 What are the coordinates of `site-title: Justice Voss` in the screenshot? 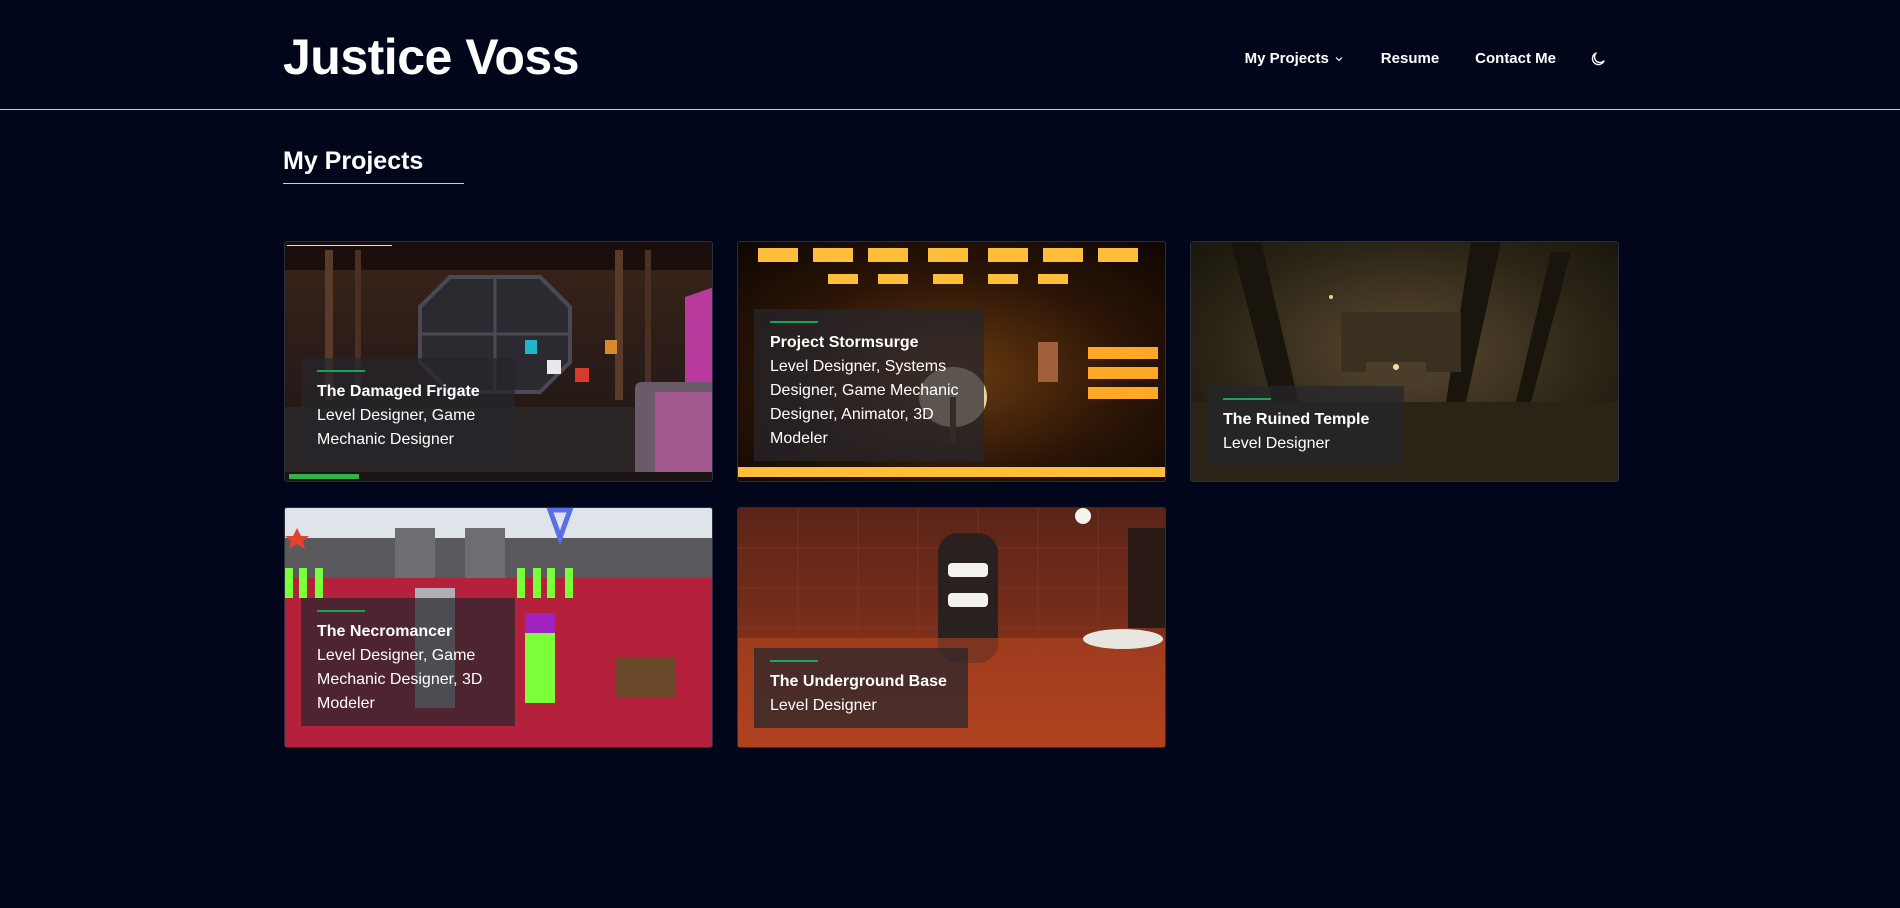 It's located at (431, 57).